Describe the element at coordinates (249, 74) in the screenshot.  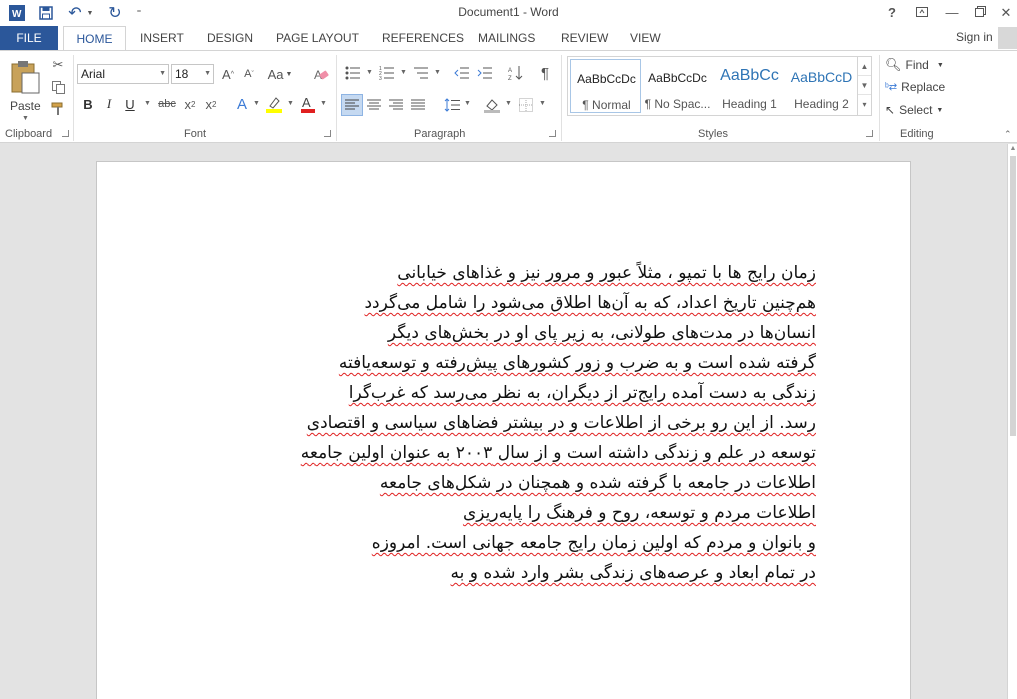
I see `shrink-font-icon: Aˇ` at that location.